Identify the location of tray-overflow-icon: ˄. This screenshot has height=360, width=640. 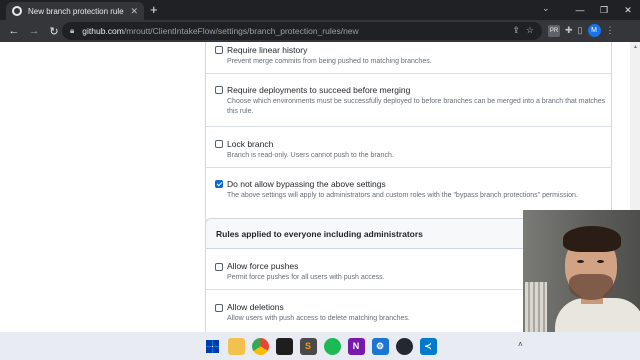
(520, 344).